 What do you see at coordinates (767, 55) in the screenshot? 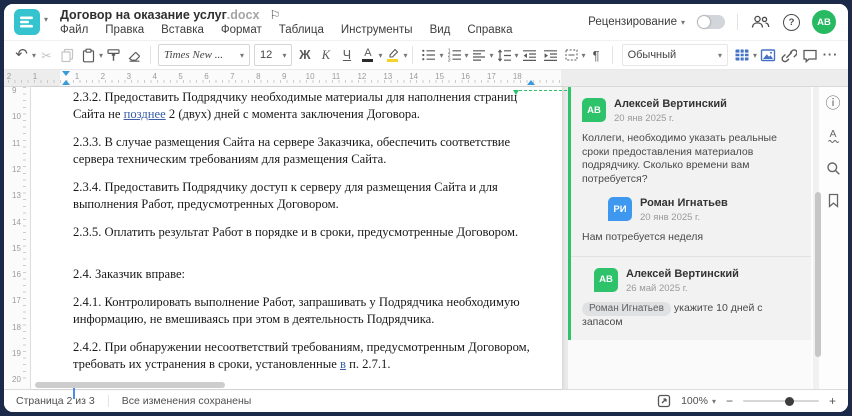
I see `insert-image-button` at bounding box center [767, 55].